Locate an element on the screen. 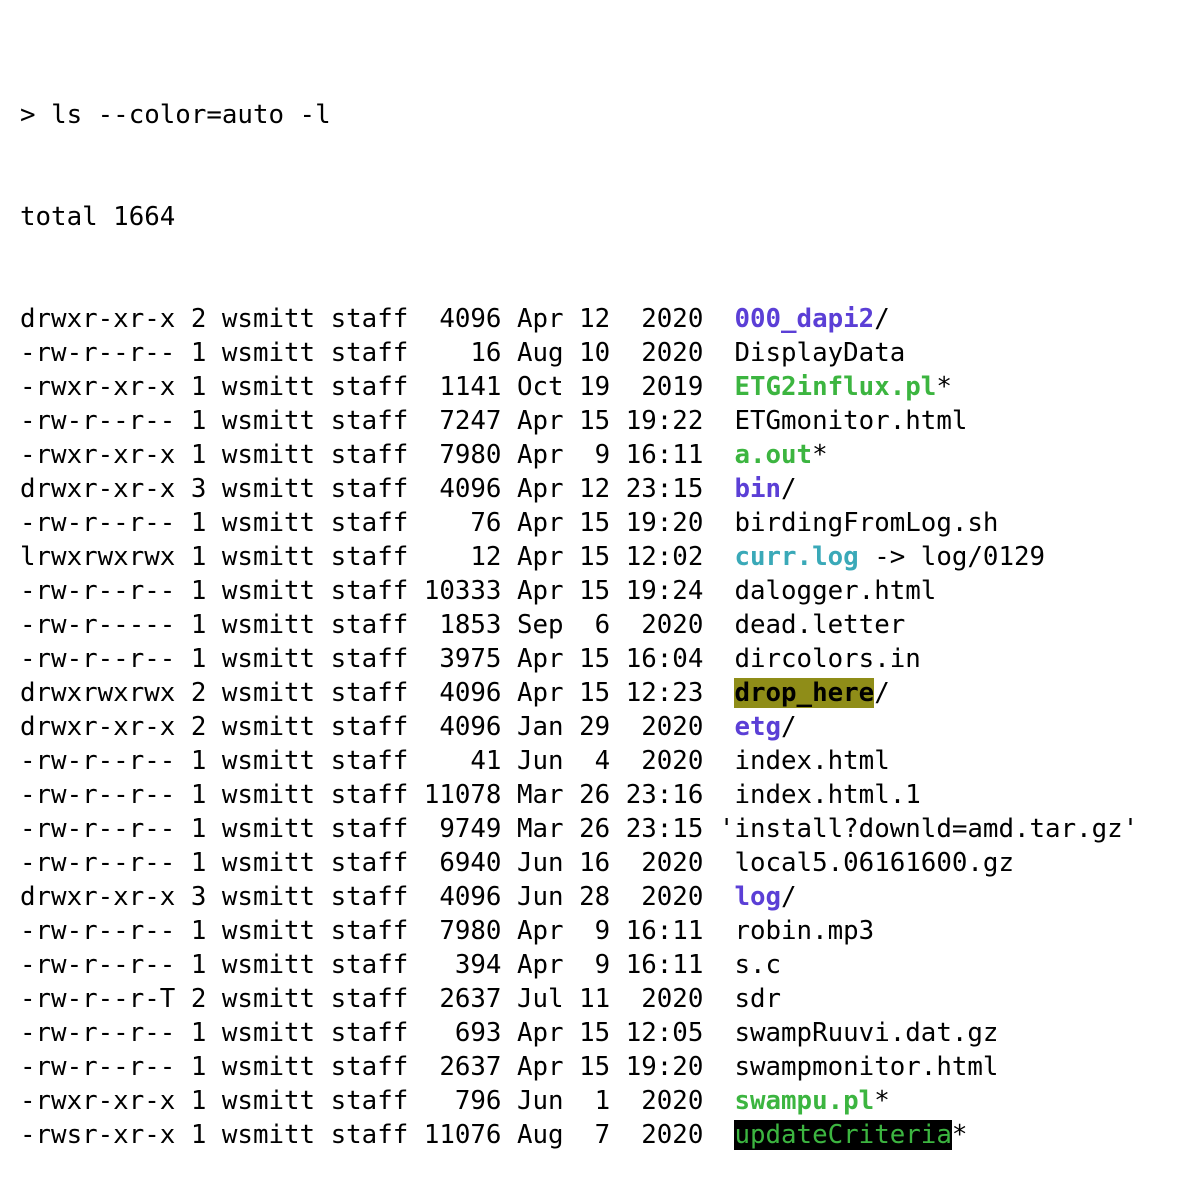  file-name: drop_here is located at coordinates (804, 693).